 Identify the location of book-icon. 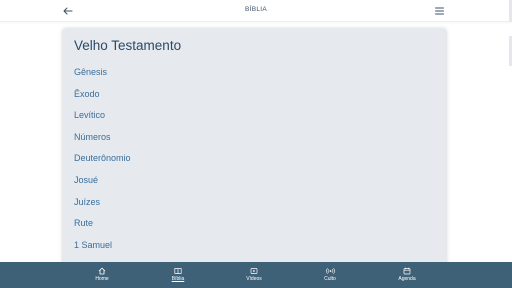
(178, 270).